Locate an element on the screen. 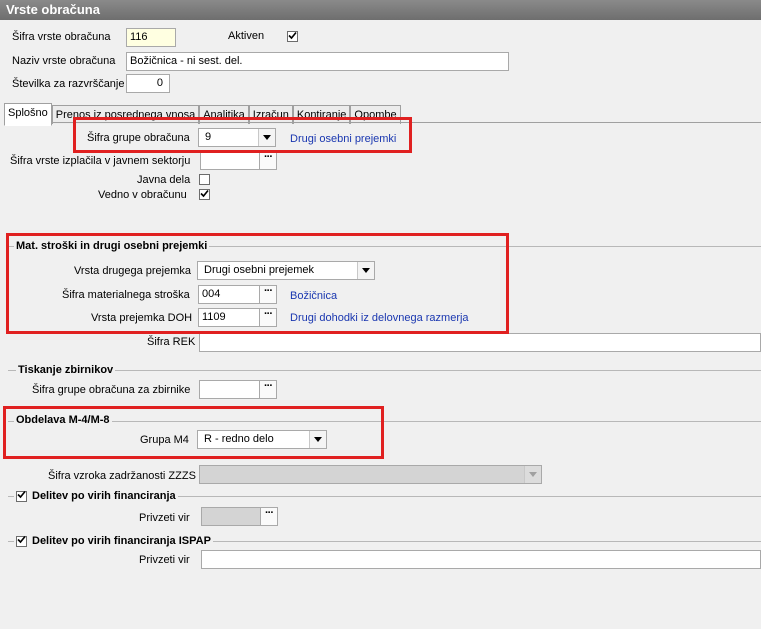 This screenshot has height=629, width=761. grupa-select: 9 is located at coordinates (237, 137).